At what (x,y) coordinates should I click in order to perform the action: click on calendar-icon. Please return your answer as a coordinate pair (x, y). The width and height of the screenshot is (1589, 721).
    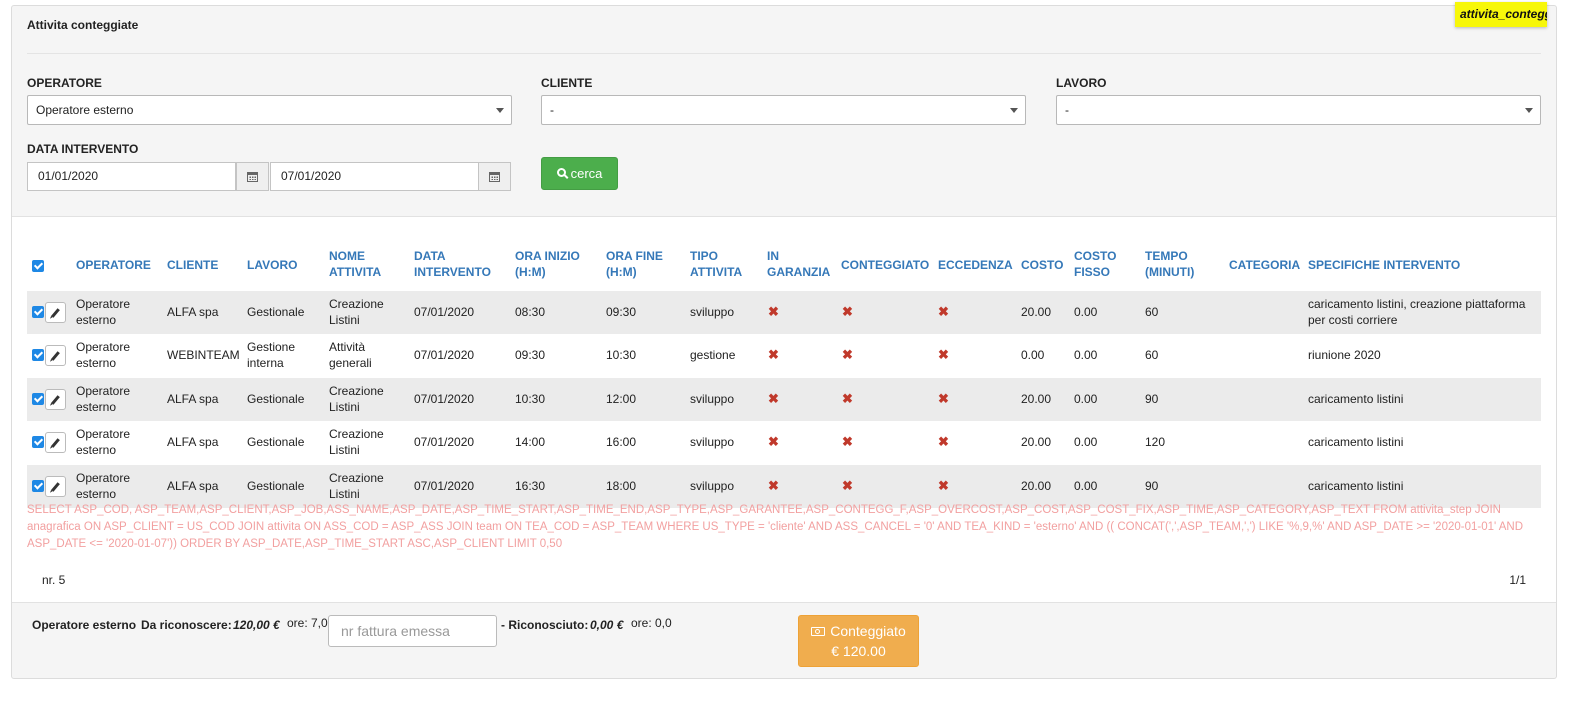
    Looking at the image, I should click on (494, 176).